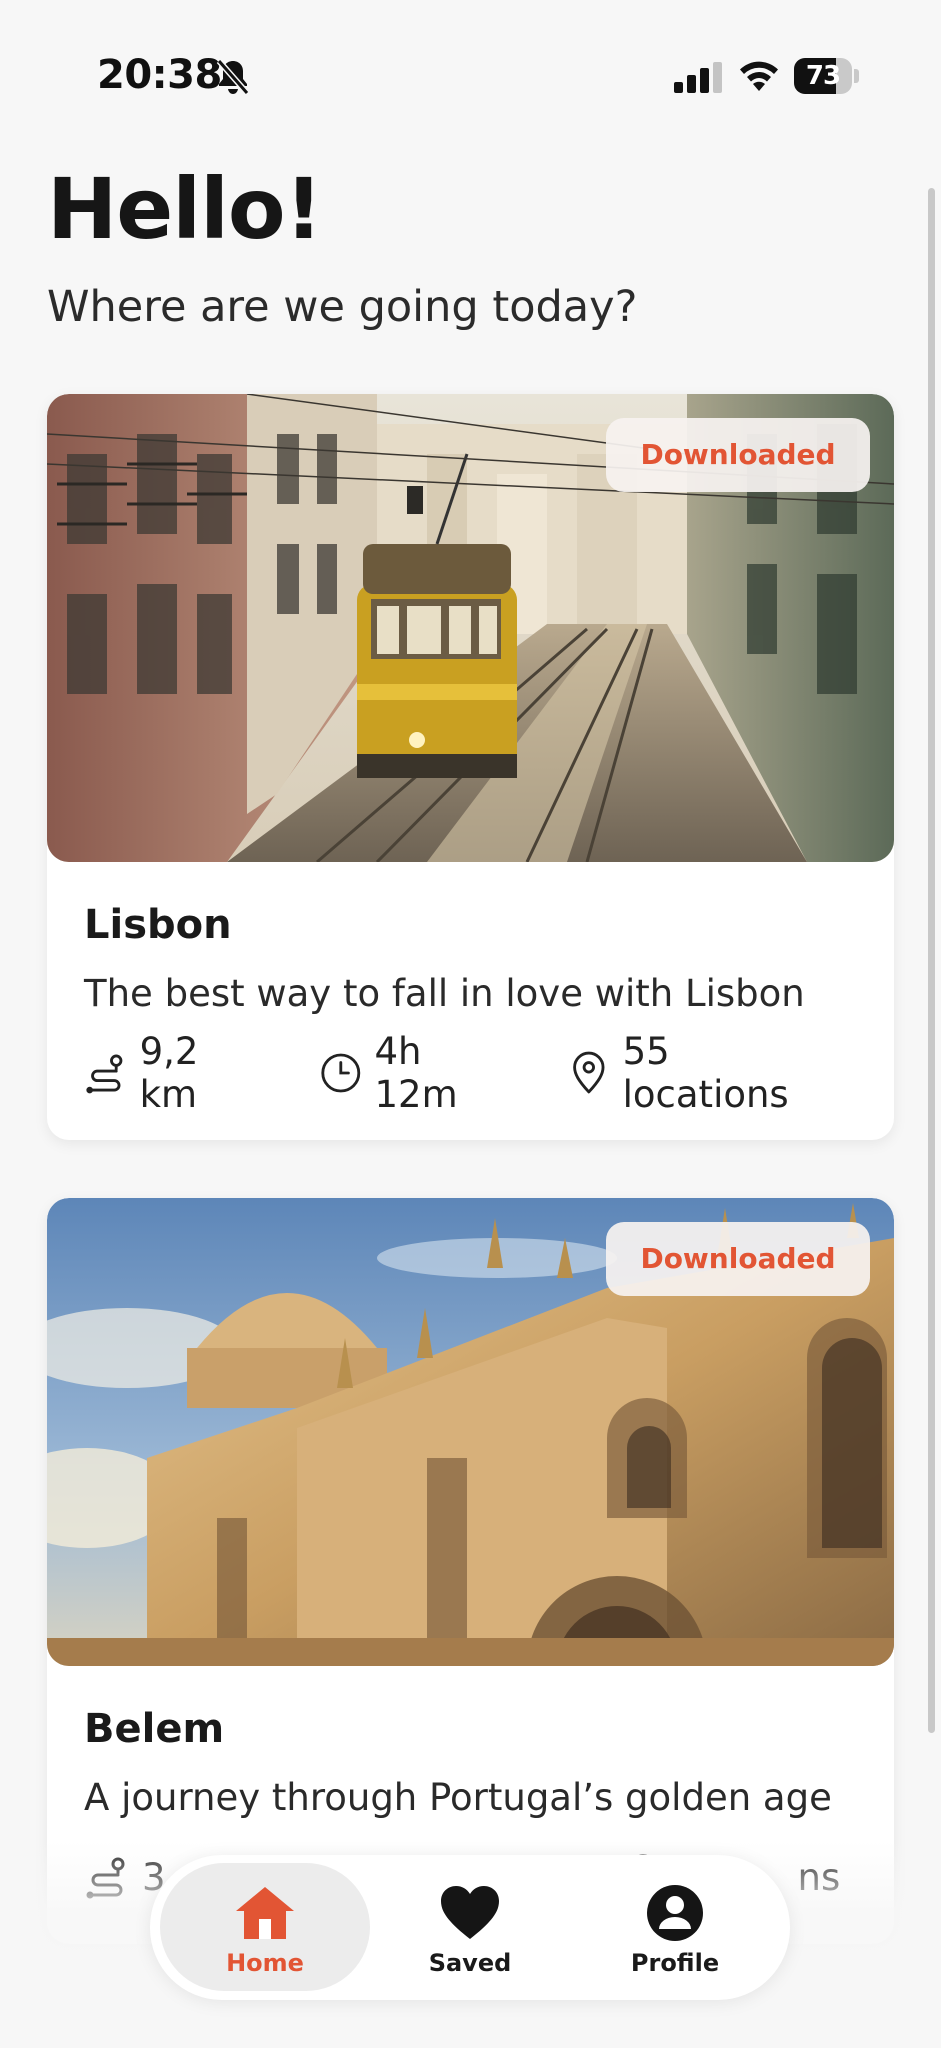 The image size is (941, 2048). What do you see at coordinates (823, 76) in the screenshot?
I see `battery-level: 73` at bounding box center [823, 76].